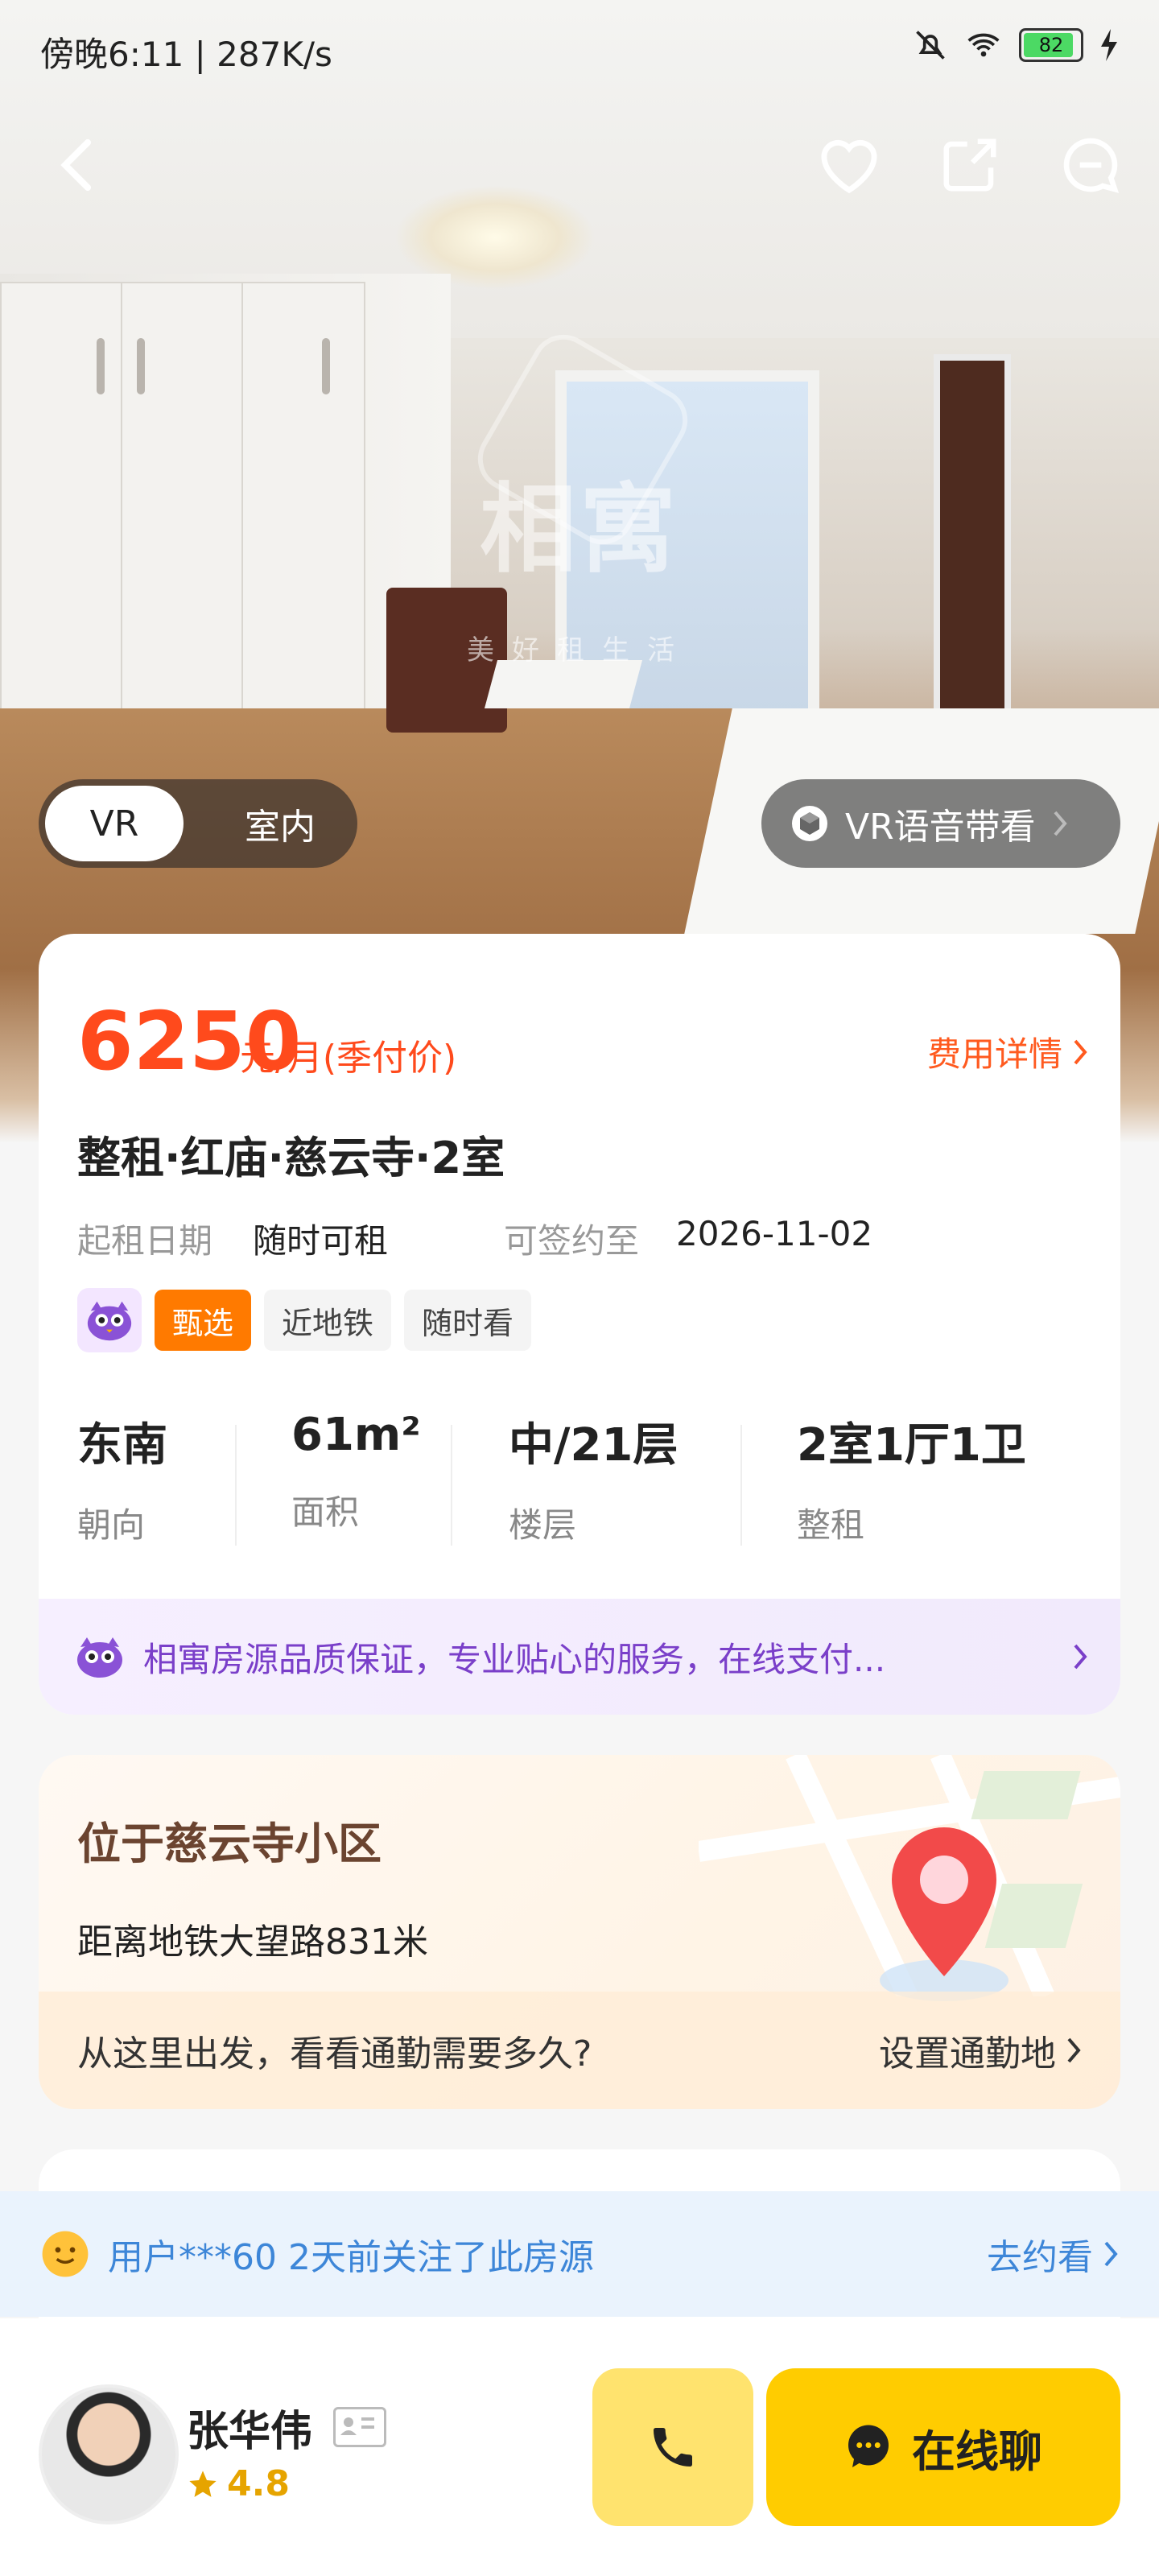  I want to click on tag-list: 甄选 近地铁 随时看, so click(304, 1320).